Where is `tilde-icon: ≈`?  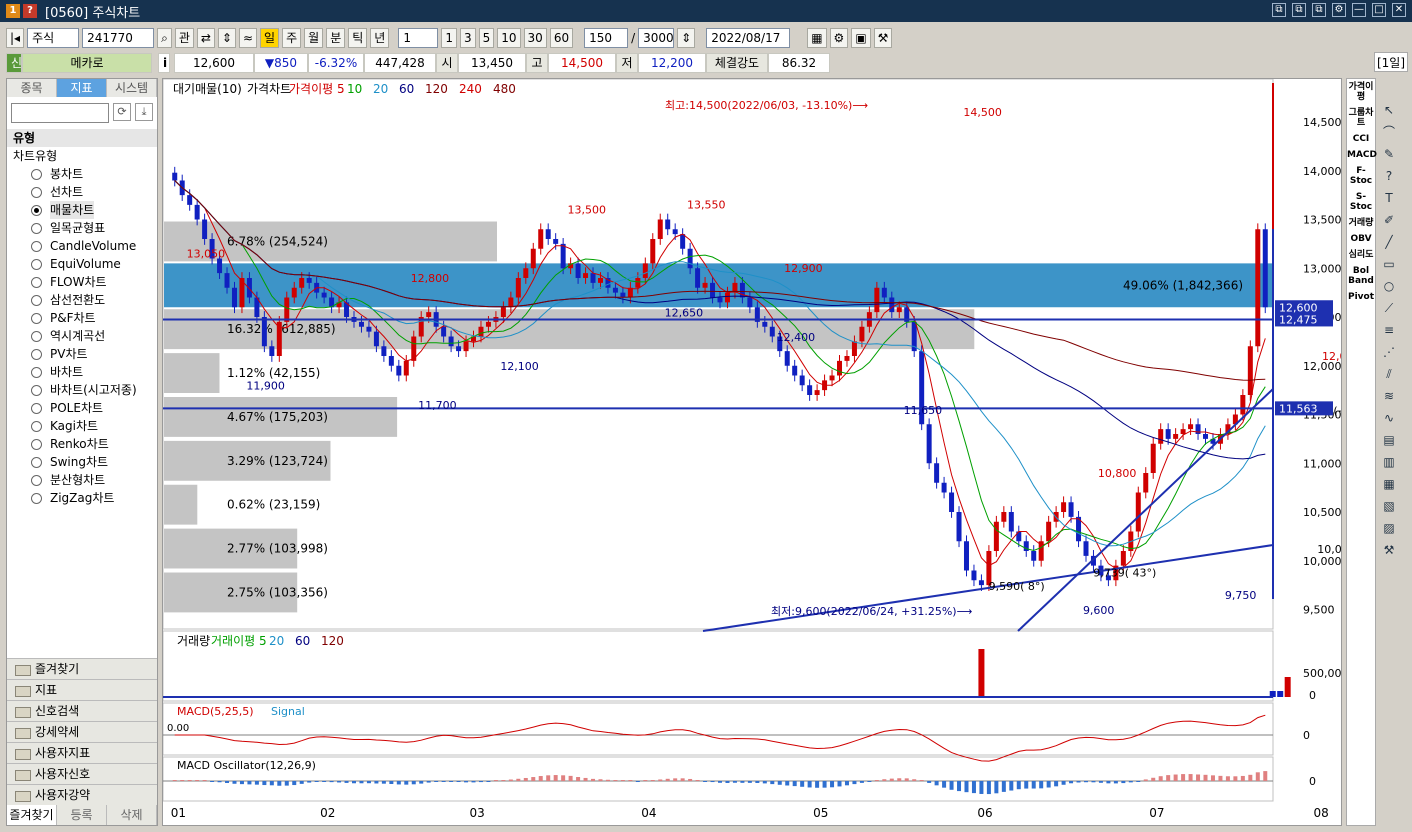 tilde-icon: ≈ is located at coordinates (248, 38).